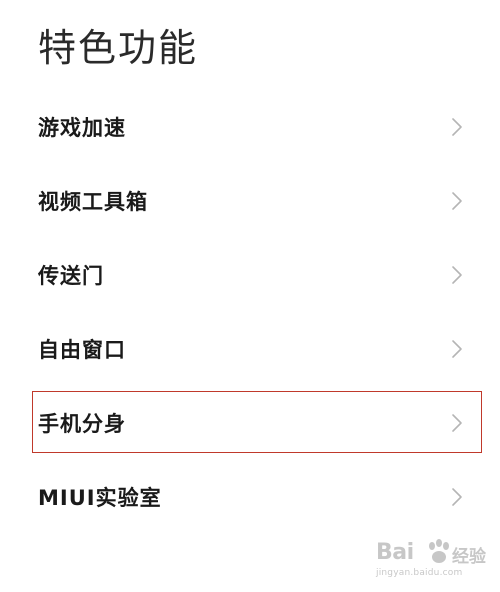 The width and height of the screenshot is (500, 592). What do you see at coordinates (250, 201) in the screenshot?
I see `menu-item-video-toolbox: 视频工具箱` at bounding box center [250, 201].